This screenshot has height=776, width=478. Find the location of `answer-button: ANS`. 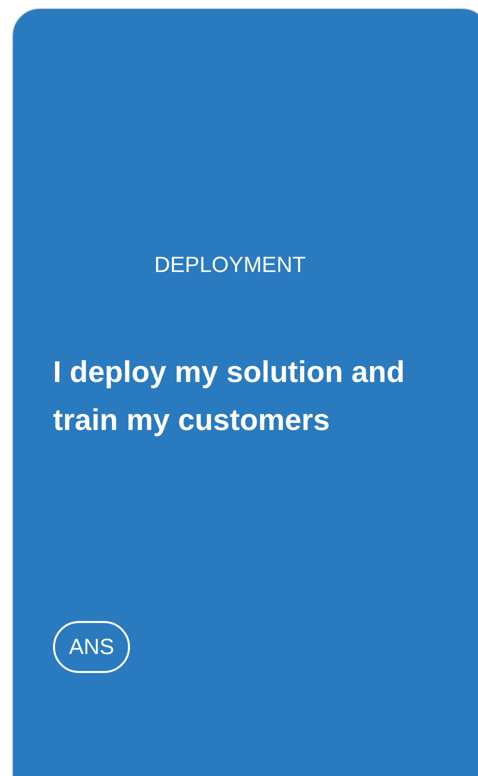

answer-button: ANS is located at coordinates (91, 647).